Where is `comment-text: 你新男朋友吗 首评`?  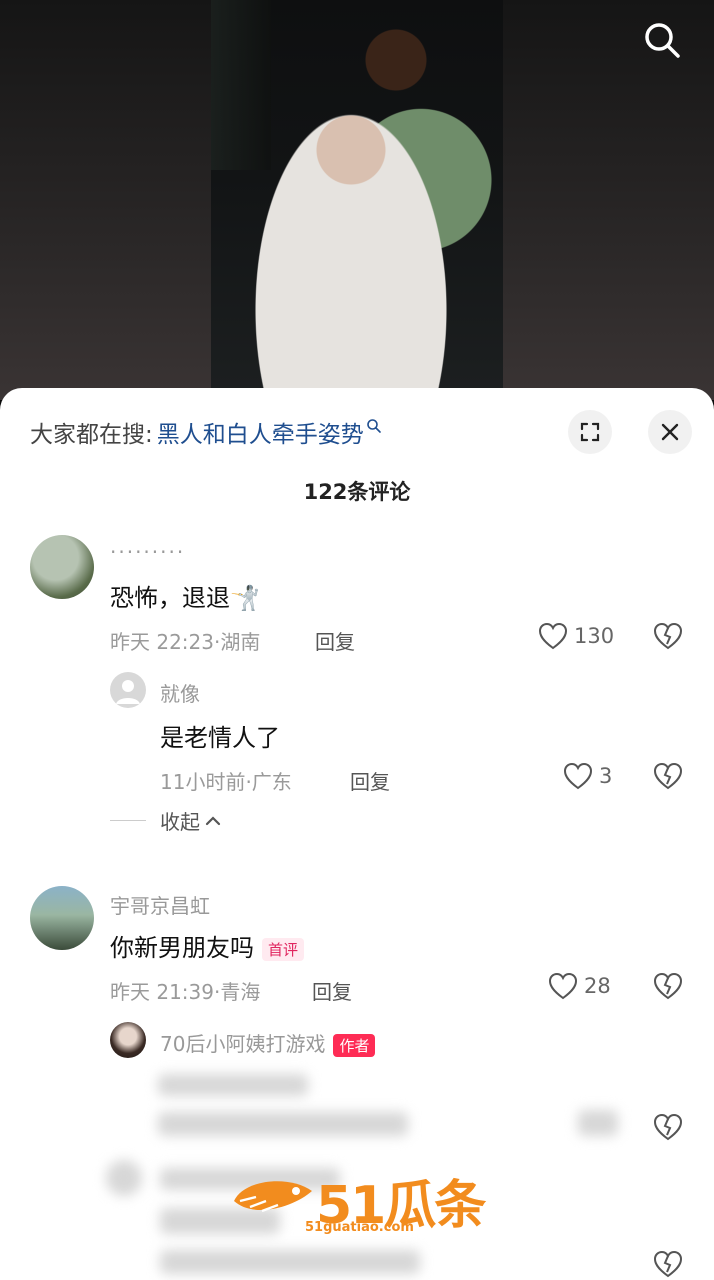
comment-text: 你新男朋友吗 首评 is located at coordinates (207, 945).